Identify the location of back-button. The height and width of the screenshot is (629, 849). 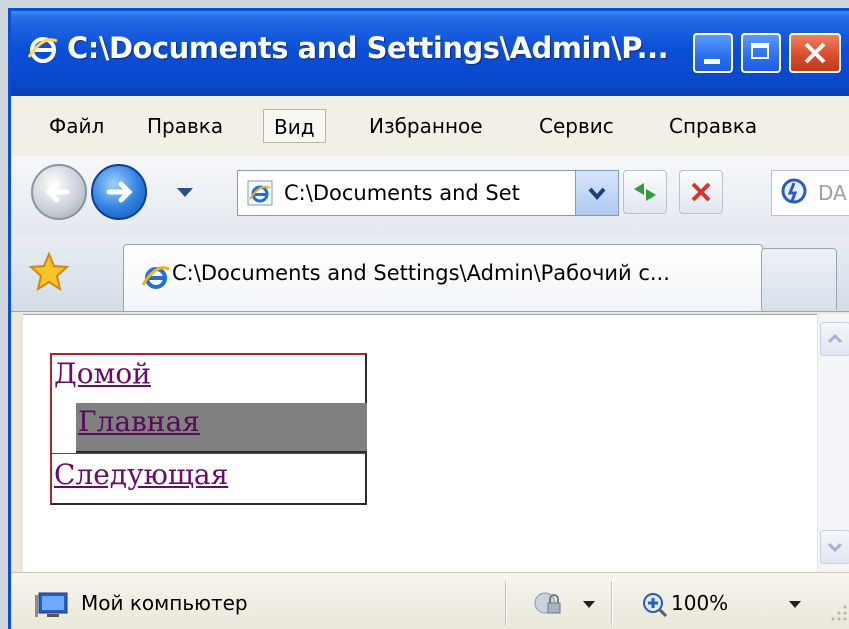
(59, 192).